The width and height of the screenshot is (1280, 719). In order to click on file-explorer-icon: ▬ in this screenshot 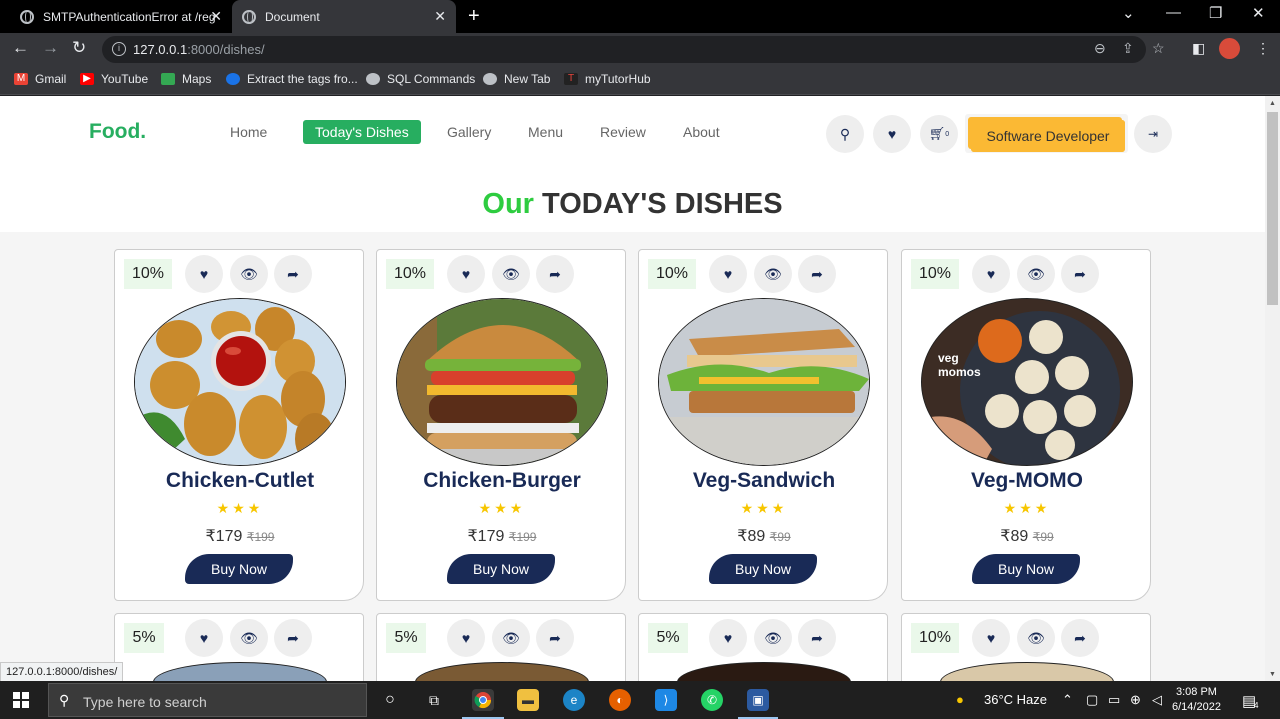, I will do `click(528, 700)`.